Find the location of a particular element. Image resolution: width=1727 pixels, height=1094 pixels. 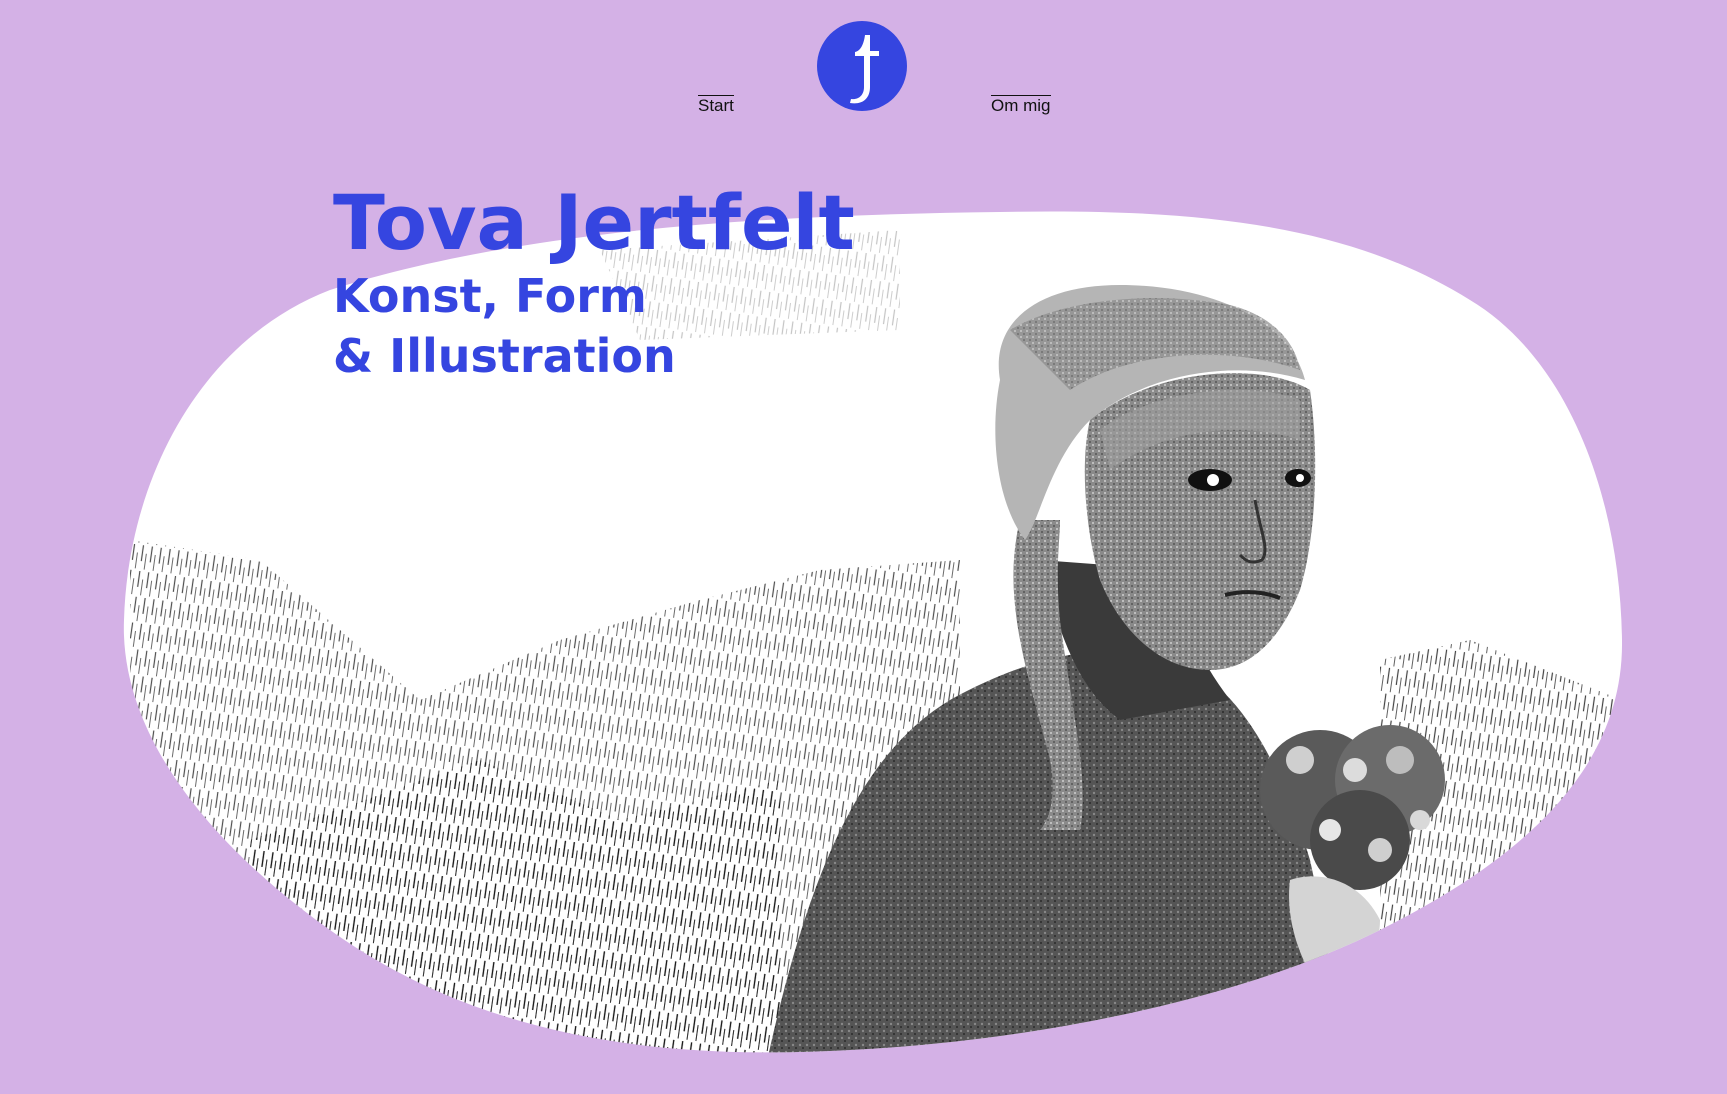

nav-link-om-mig: Om mig is located at coordinates (1021, 105).